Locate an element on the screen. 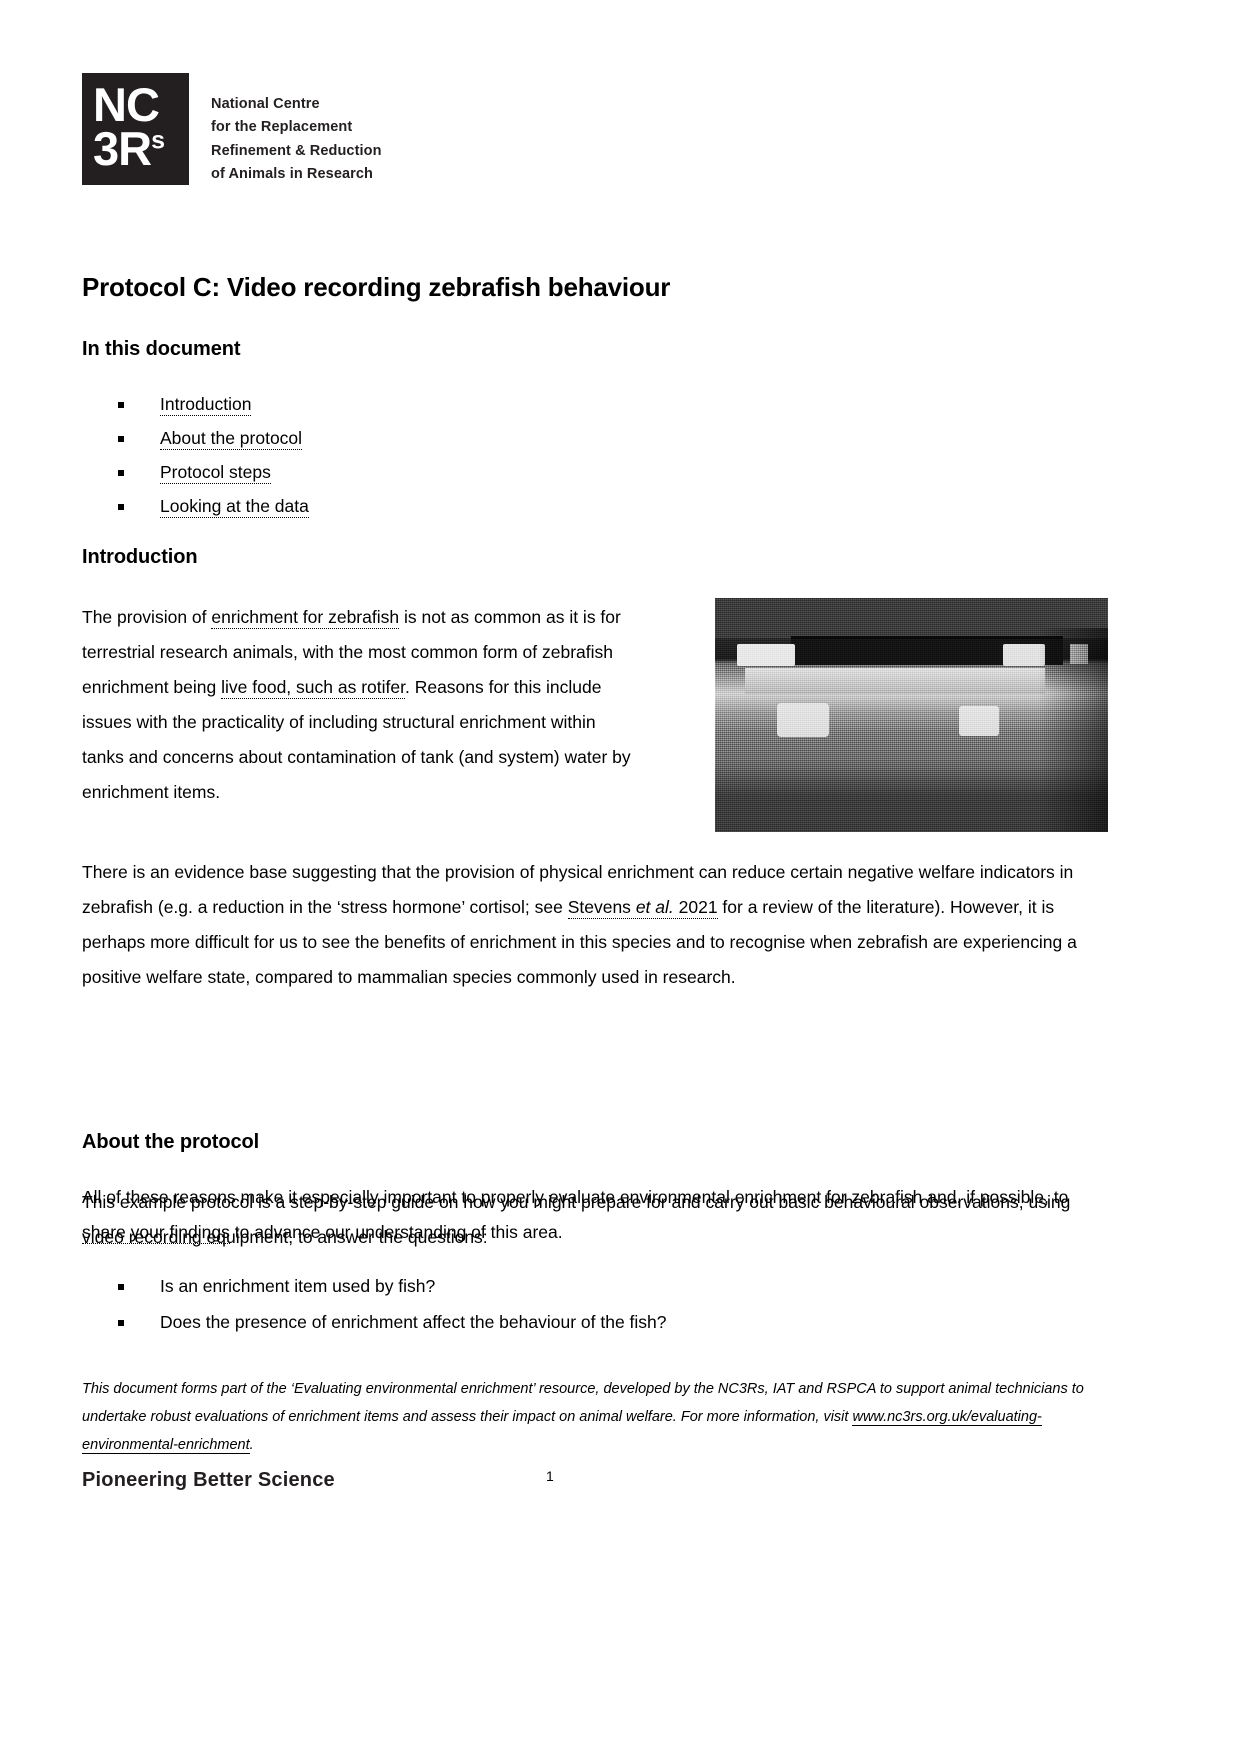  logo-mark-line2: 3Rs is located at coordinates (129, 148).